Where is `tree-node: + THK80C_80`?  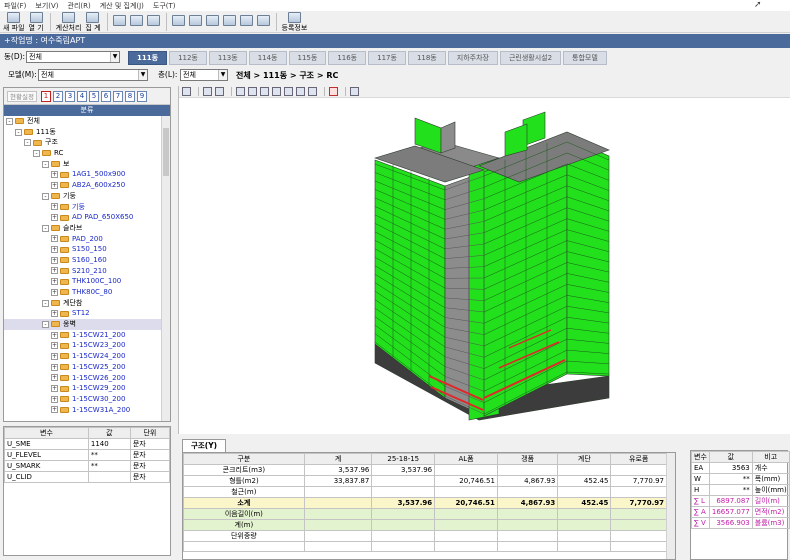
tree-node: + THK80C_80 is located at coordinates (87, 292).